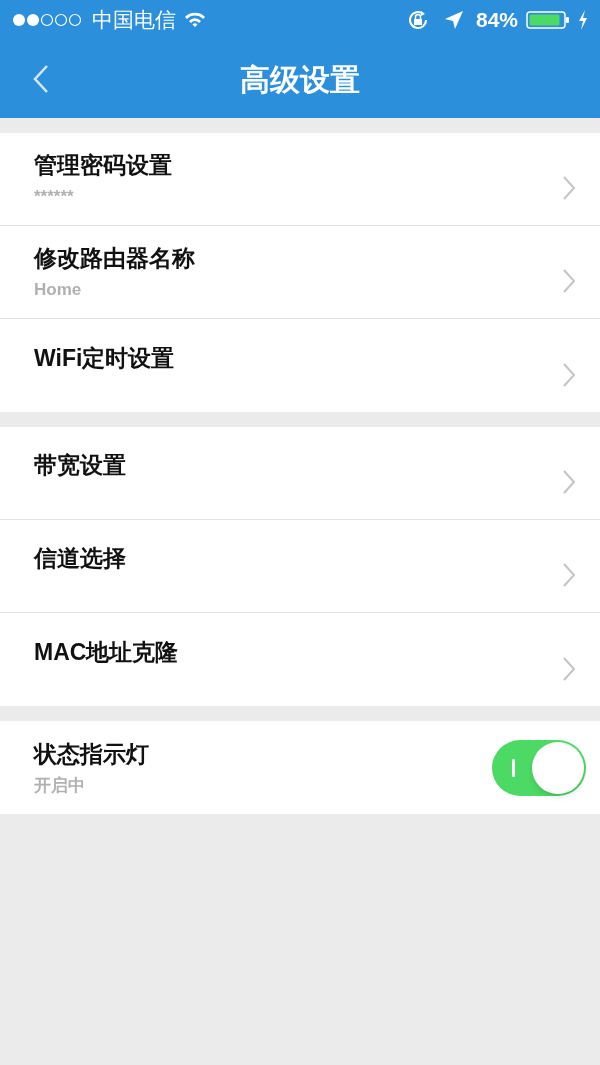  What do you see at coordinates (60, 785) in the screenshot?
I see `row-subtitle: 开启中` at bounding box center [60, 785].